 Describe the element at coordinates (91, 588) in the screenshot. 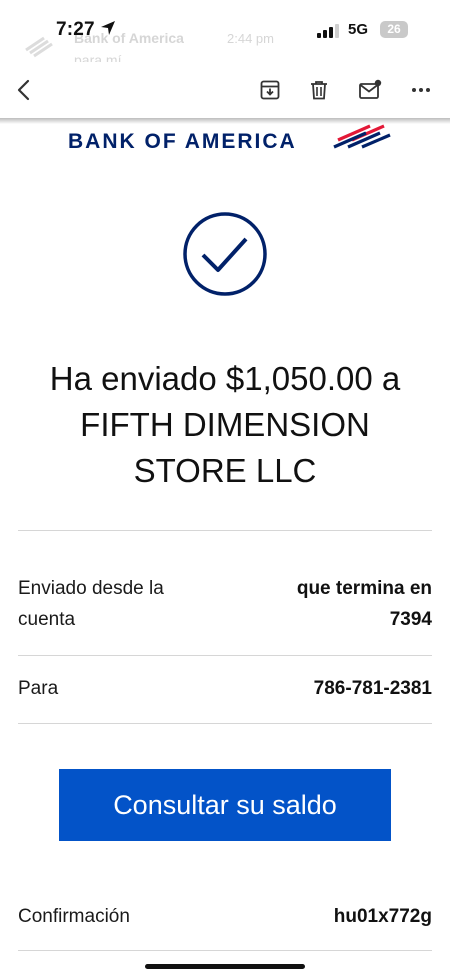

I see `from-account-label-line-1: Enviado desde la` at that location.